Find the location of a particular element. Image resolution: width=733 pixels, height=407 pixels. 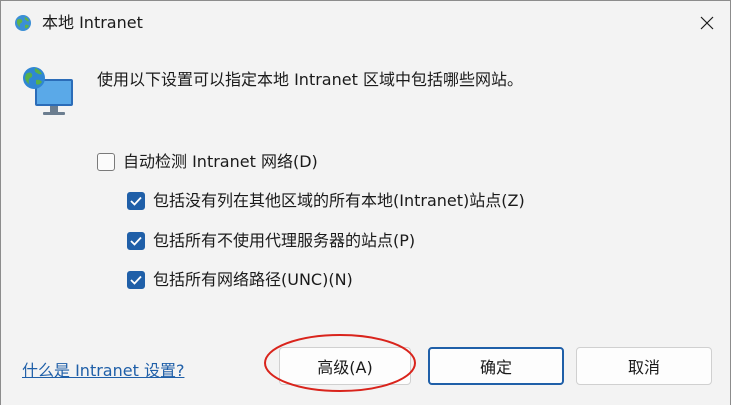

cancel-button: 取消 is located at coordinates (644, 366).